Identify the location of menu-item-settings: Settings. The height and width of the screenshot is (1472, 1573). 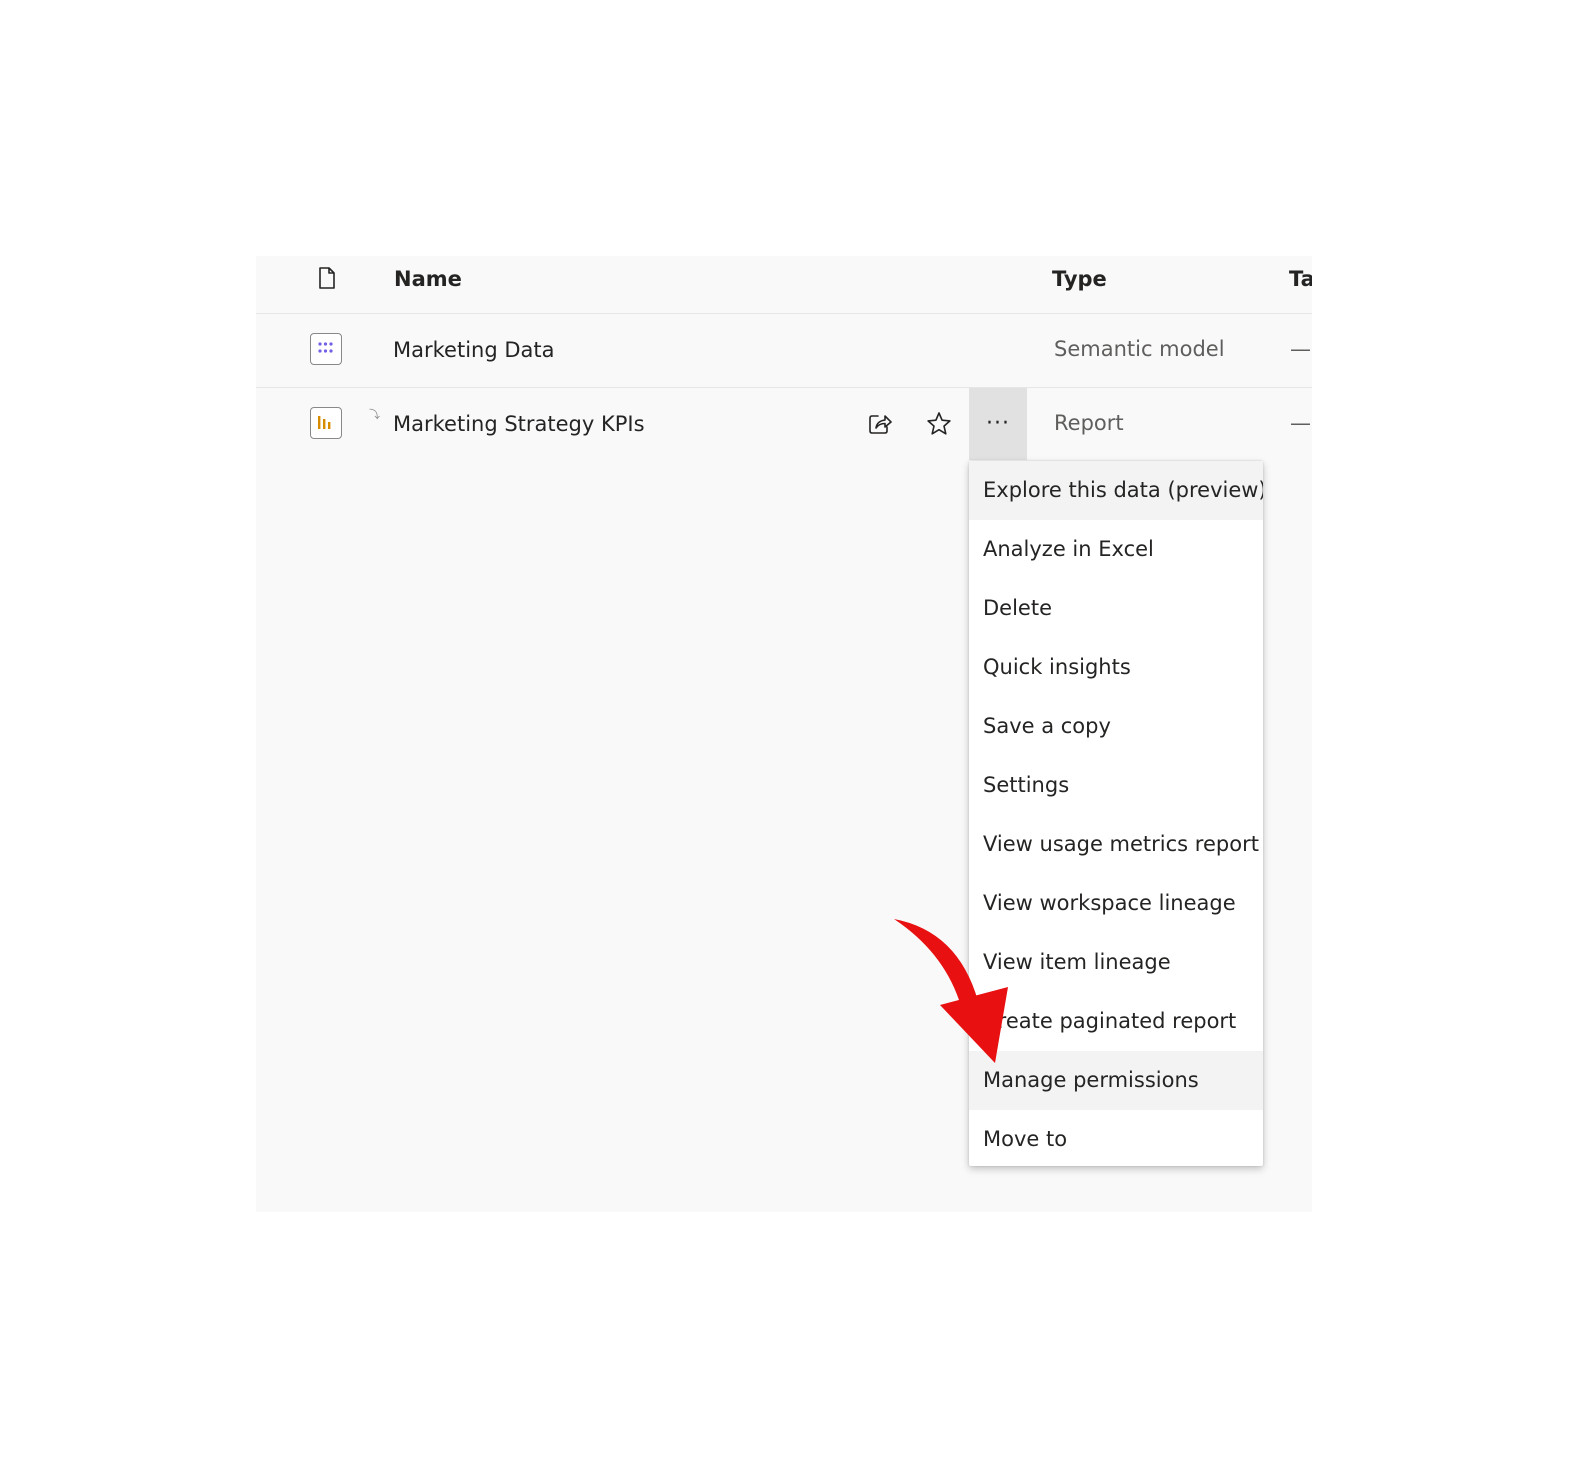
(1116, 785).